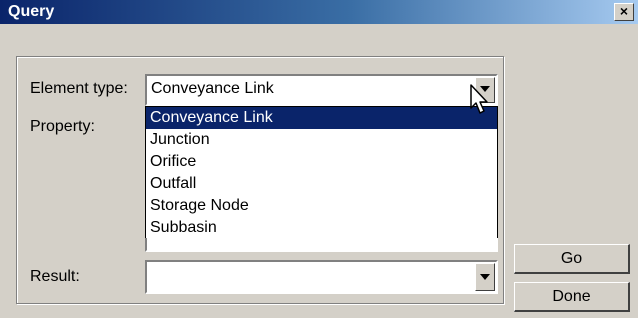  Describe the element at coordinates (212, 88) in the screenshot. I see `element-type-value: Conveyance Link` at that location.